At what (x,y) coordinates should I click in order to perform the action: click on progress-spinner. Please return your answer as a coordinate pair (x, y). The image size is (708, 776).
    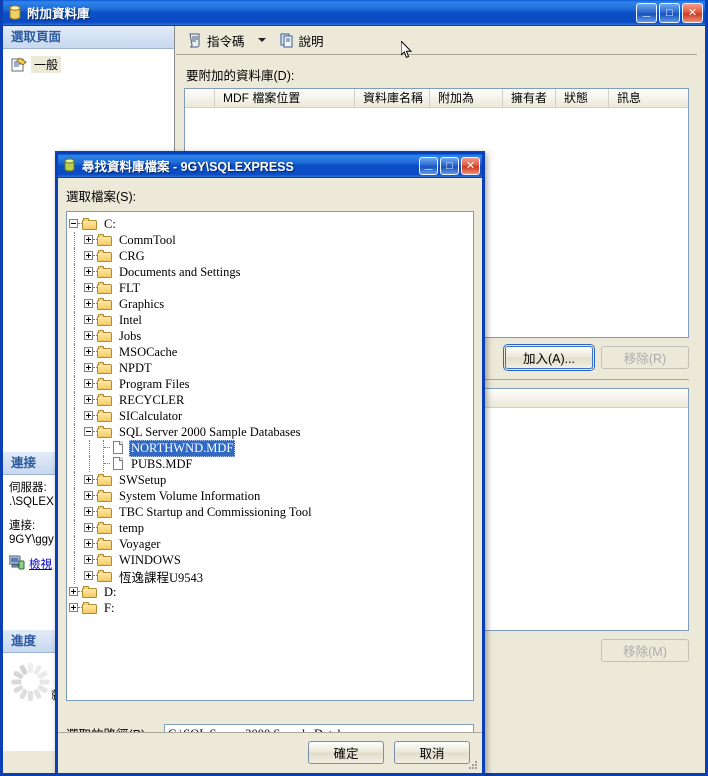
    Looking at the image, I should click on (30, 682).